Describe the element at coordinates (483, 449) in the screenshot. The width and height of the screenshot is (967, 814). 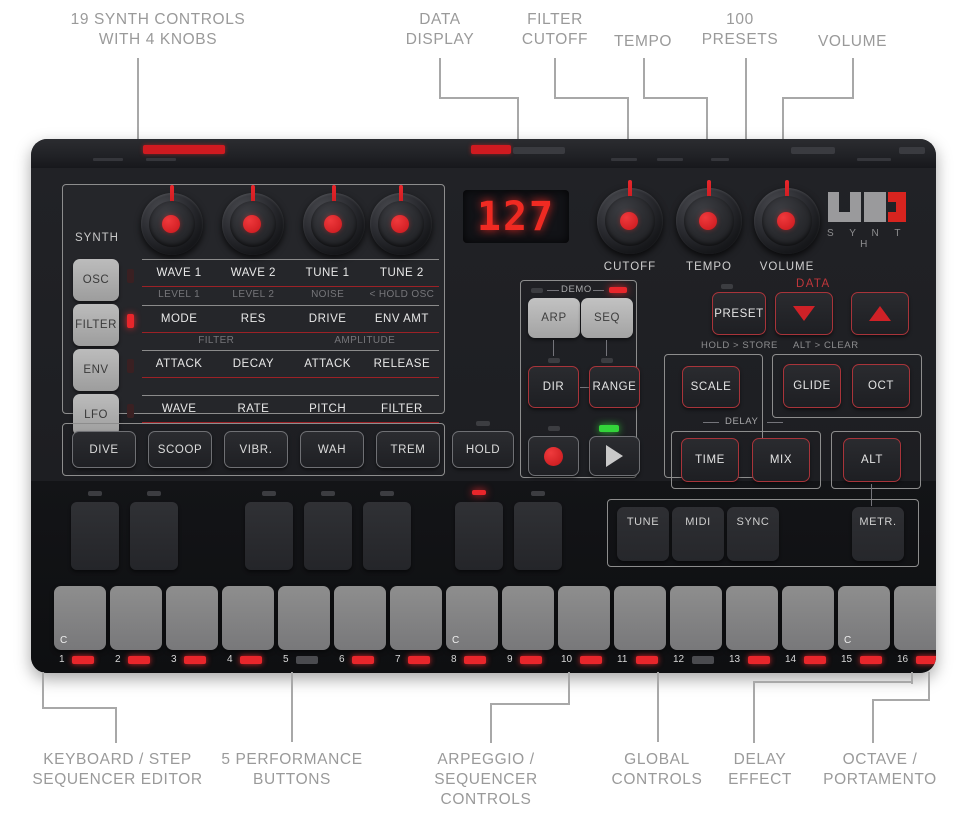
I see `hold-button: HOLD` at that location.